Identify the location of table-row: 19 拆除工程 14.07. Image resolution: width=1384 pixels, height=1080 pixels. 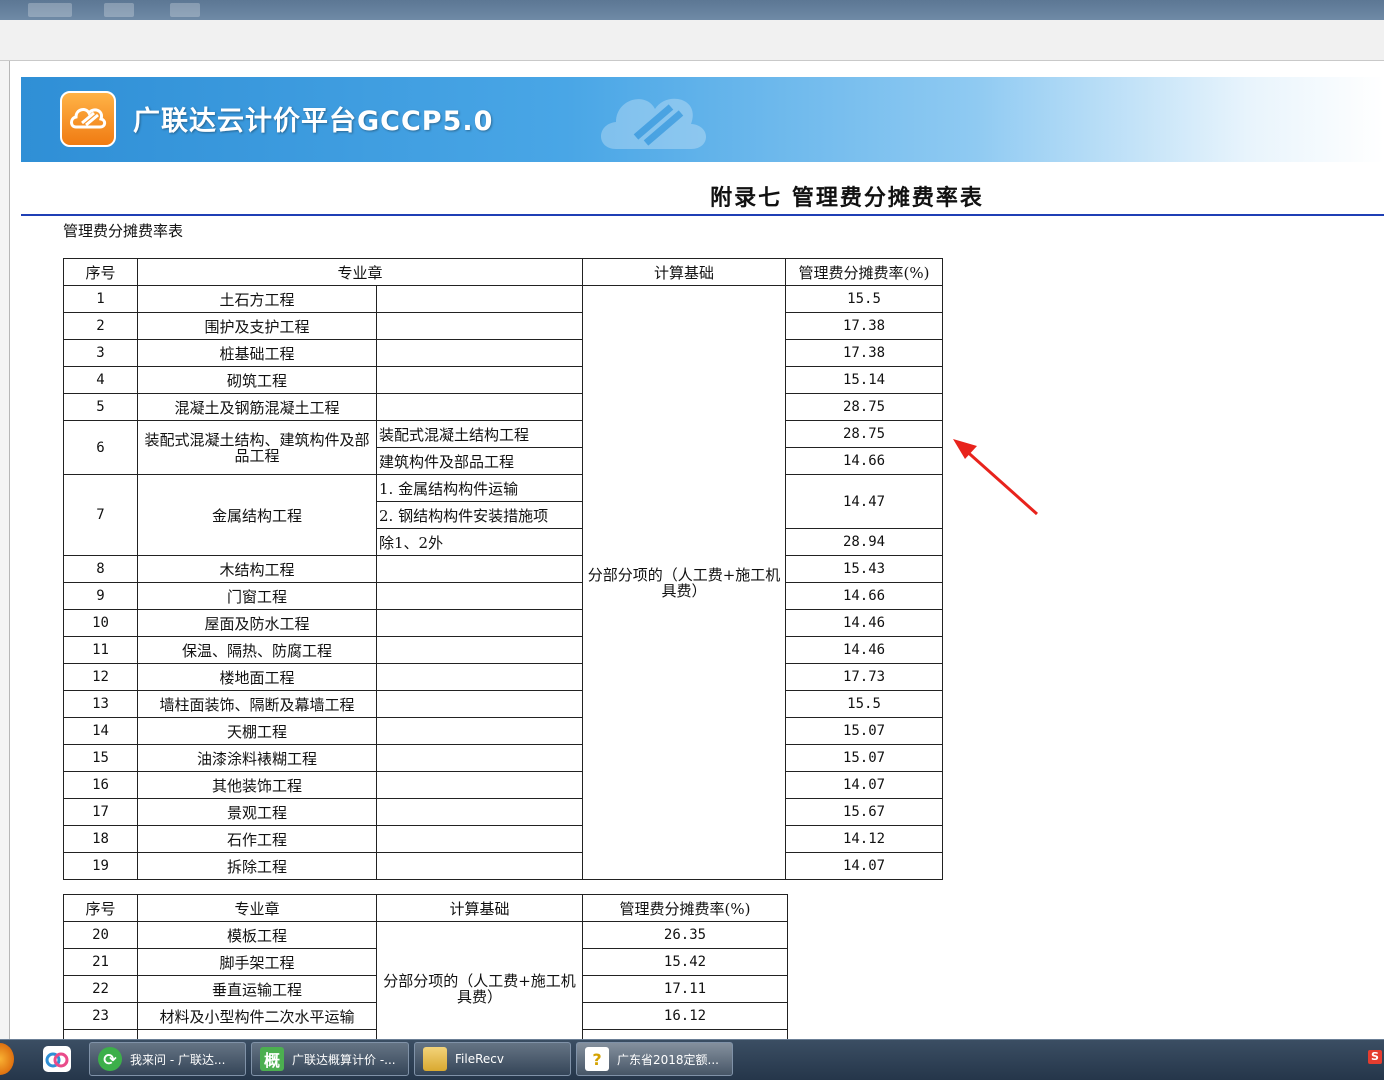
(503, 866).